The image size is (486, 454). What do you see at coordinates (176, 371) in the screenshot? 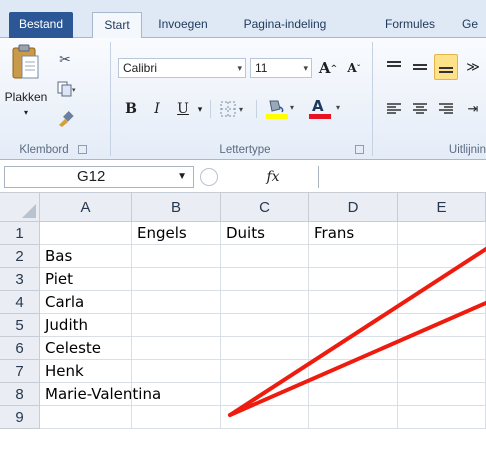
I see `cell-b7` at bounding box center [176, 371].